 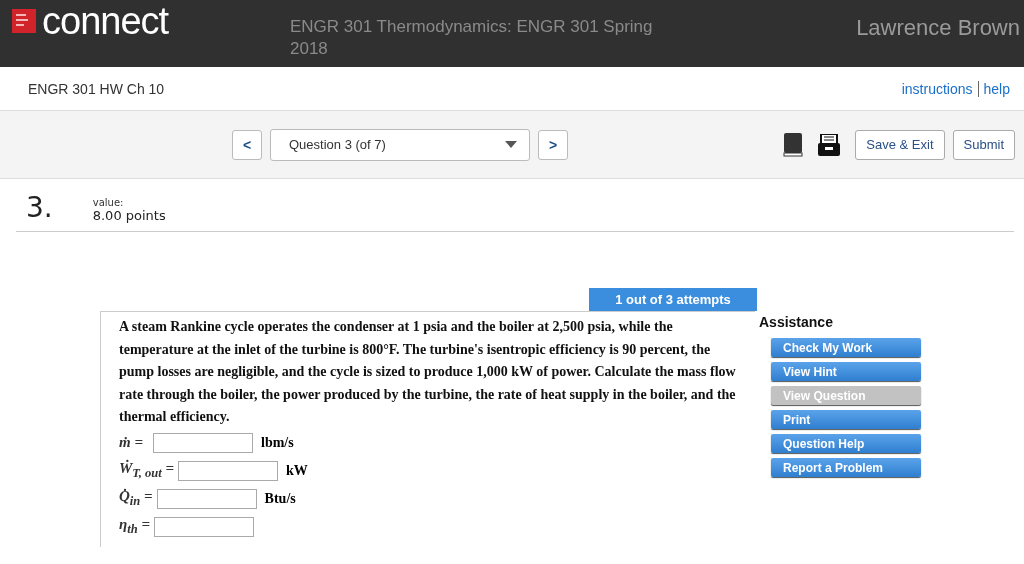 I want to click on file-drawer-icon, so click(x=829, y=144).